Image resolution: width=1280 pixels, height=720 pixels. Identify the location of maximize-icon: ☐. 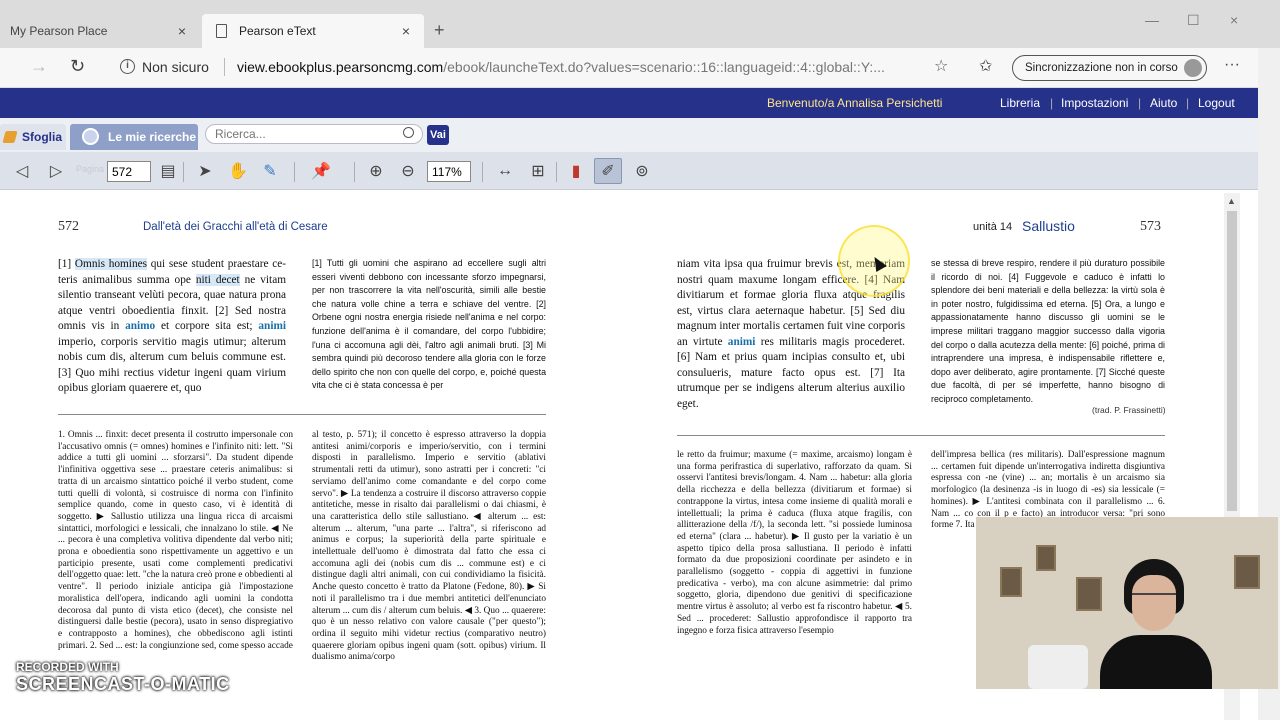
(1193, 20).